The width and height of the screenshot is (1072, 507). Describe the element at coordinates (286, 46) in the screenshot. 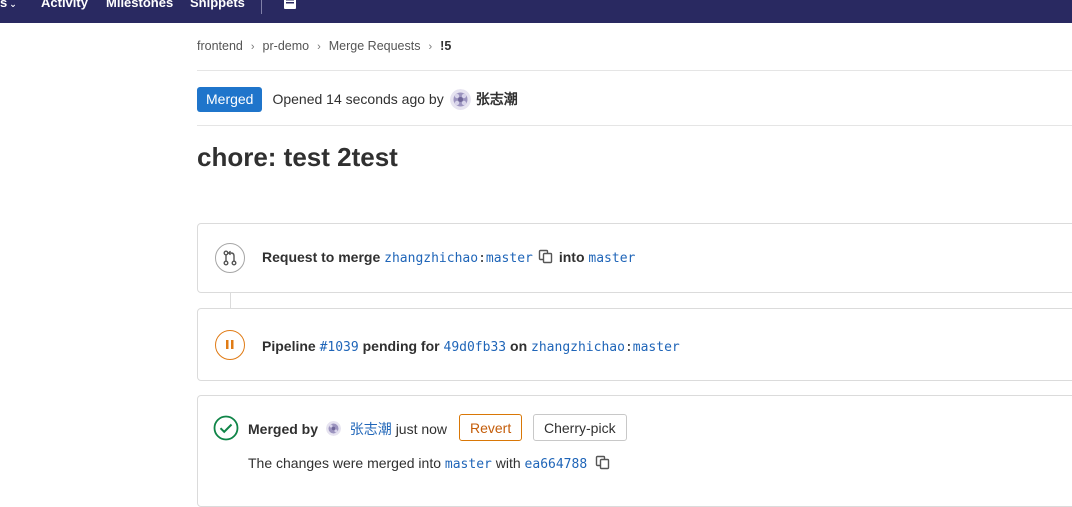

I see `breadcrumb-project: pr-demo` at that location.